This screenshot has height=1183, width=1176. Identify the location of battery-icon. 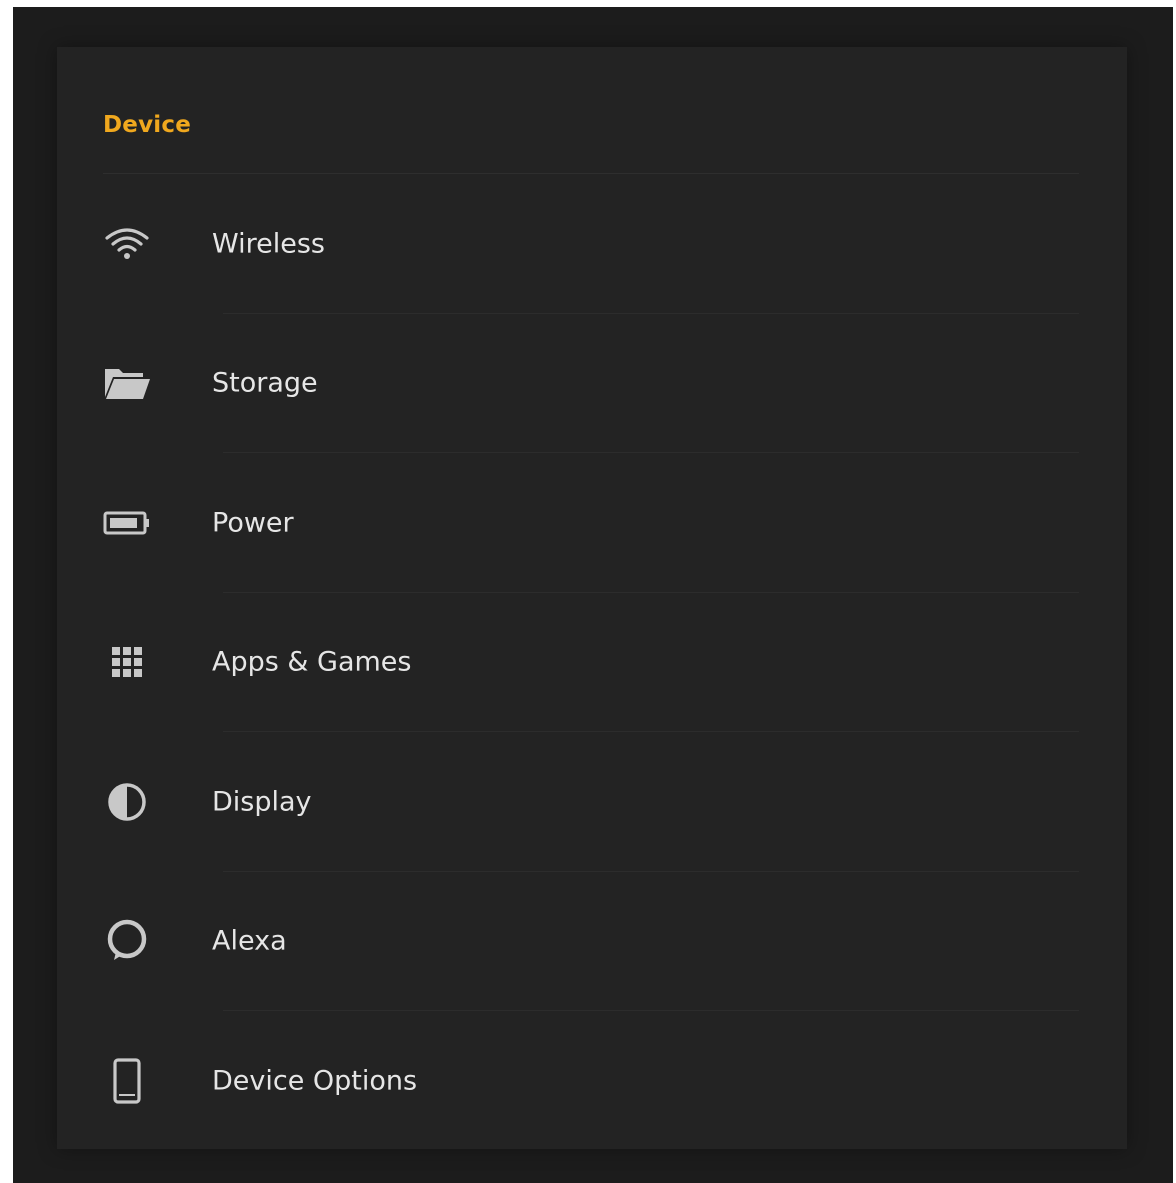
(127, 523).